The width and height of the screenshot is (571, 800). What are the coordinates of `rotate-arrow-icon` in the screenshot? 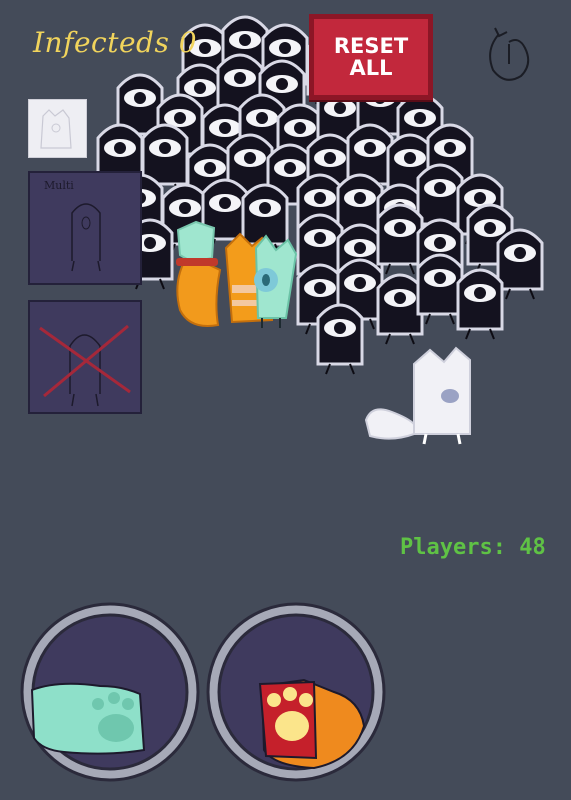 It's located at (509, 54).